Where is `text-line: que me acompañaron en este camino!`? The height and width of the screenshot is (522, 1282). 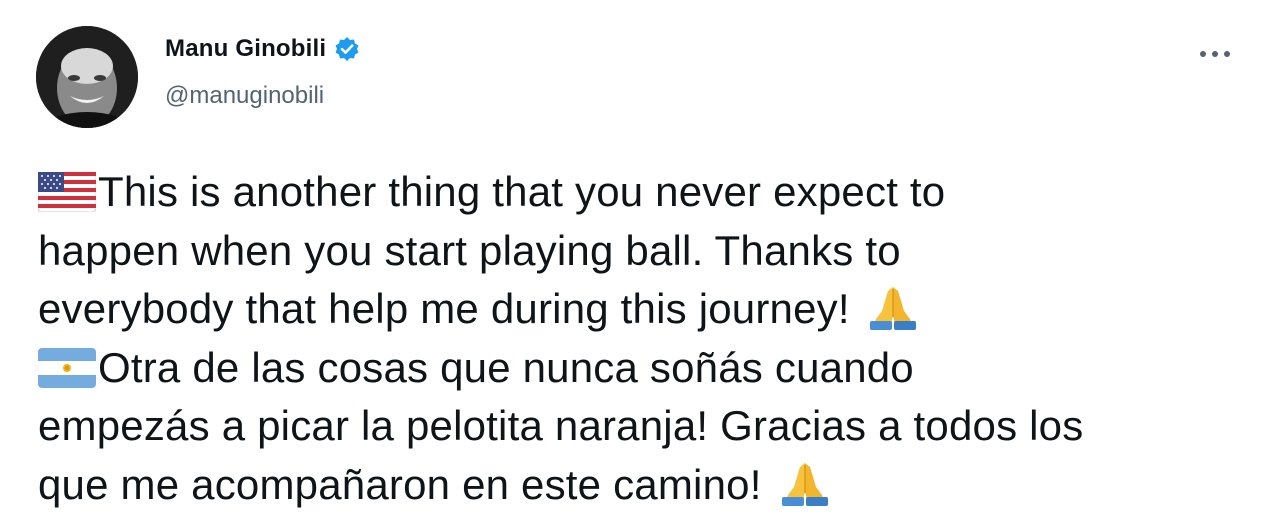 text-line: que me acompañaron en este camino! is located at coordinates (648, 485).